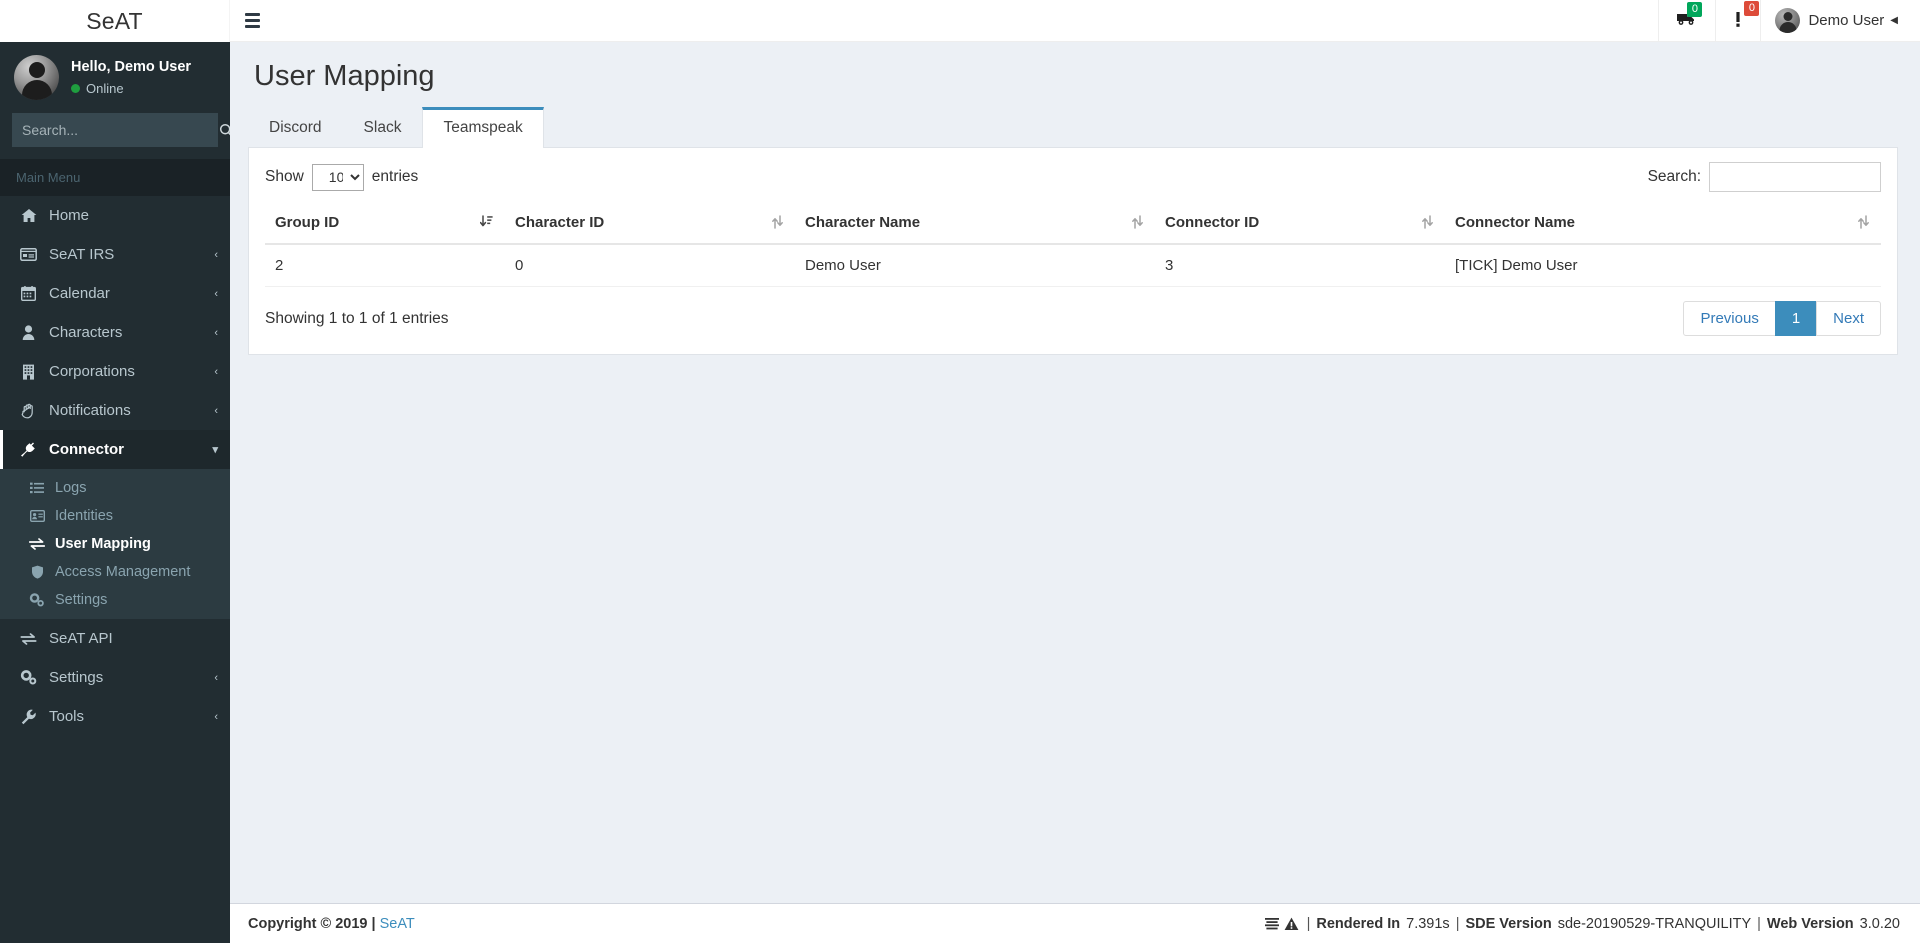 Image resolution: width=1920 pixels, height=943 pixels. I want to click on sidebar-item-user-mapping: User Mapping, so click(115, 544).